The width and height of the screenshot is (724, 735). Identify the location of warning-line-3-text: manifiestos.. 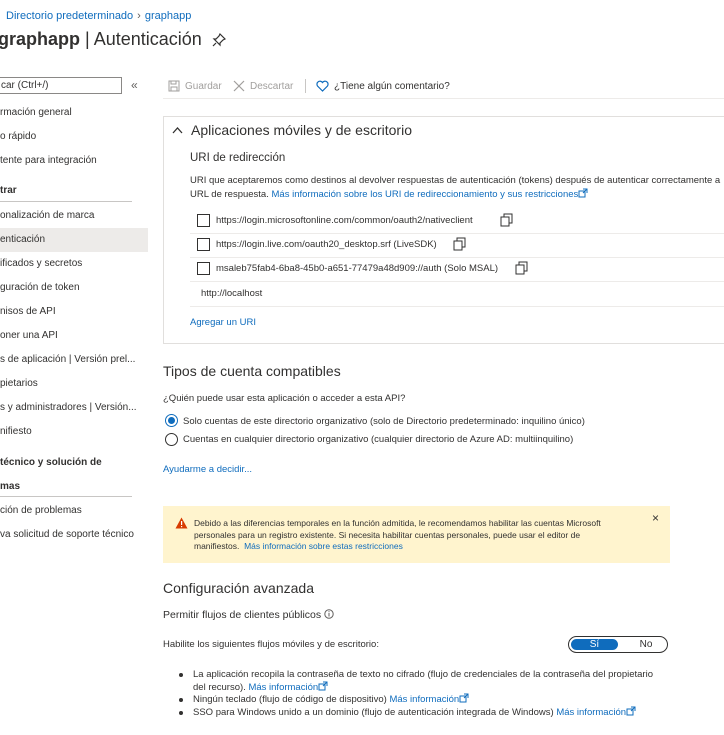
(217, 546).